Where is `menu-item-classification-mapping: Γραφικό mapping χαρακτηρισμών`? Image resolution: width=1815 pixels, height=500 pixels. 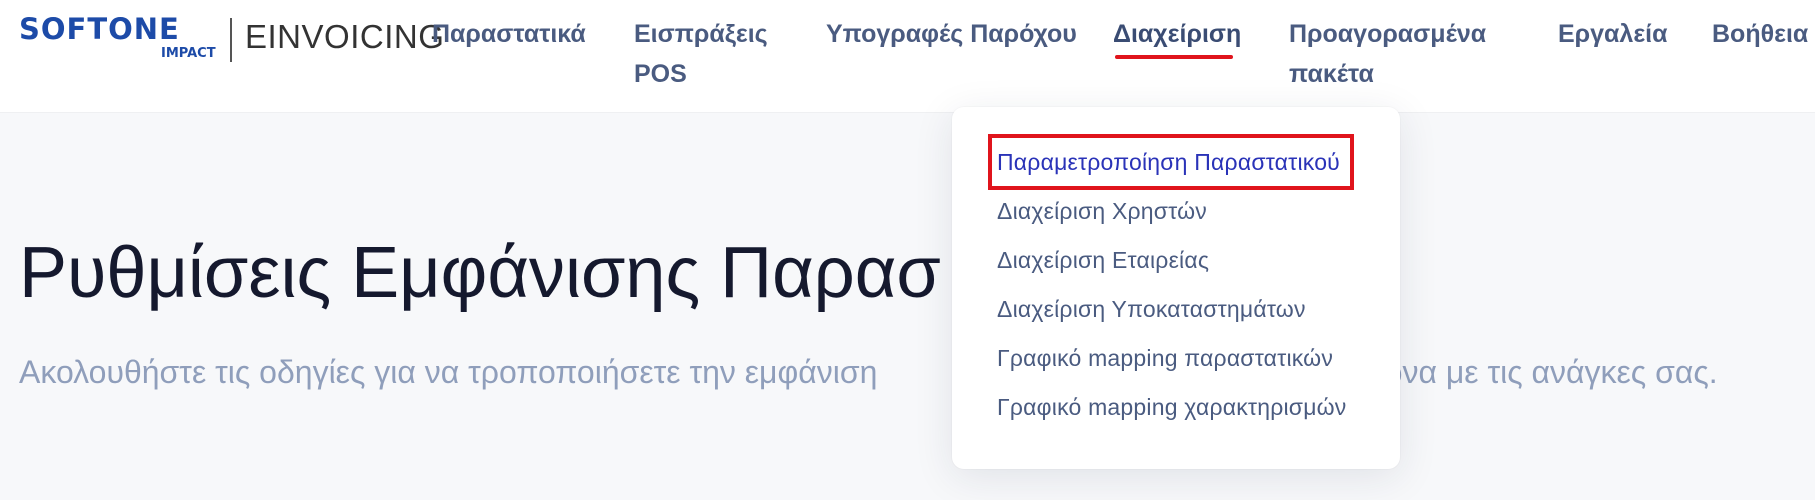 menu-item-classification-mapping: Γραφικό mapping χαρακτηρισμών is located at coordinates (1172, 407).